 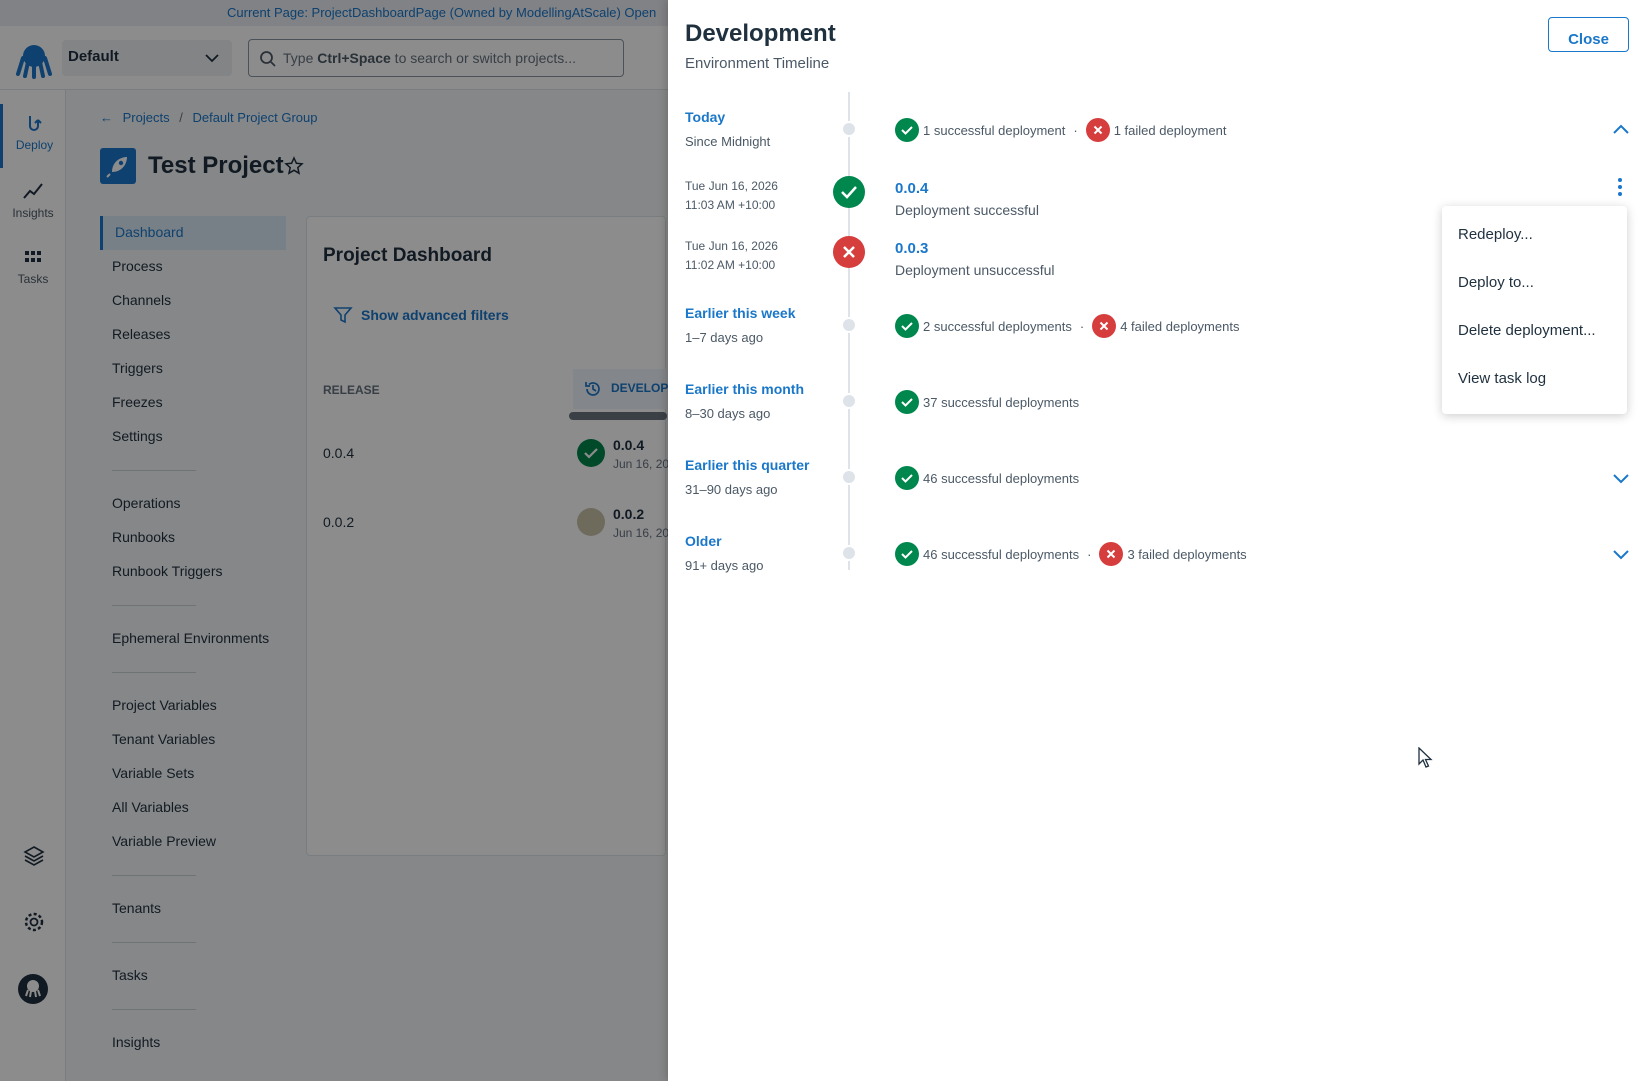 What do you see at coordinates (731, 196) in the screenshot?
I see `deployment-timestamp: Tue Jun 16, 2026 11:03 AM +10:00` at bounding box center [731, 196].